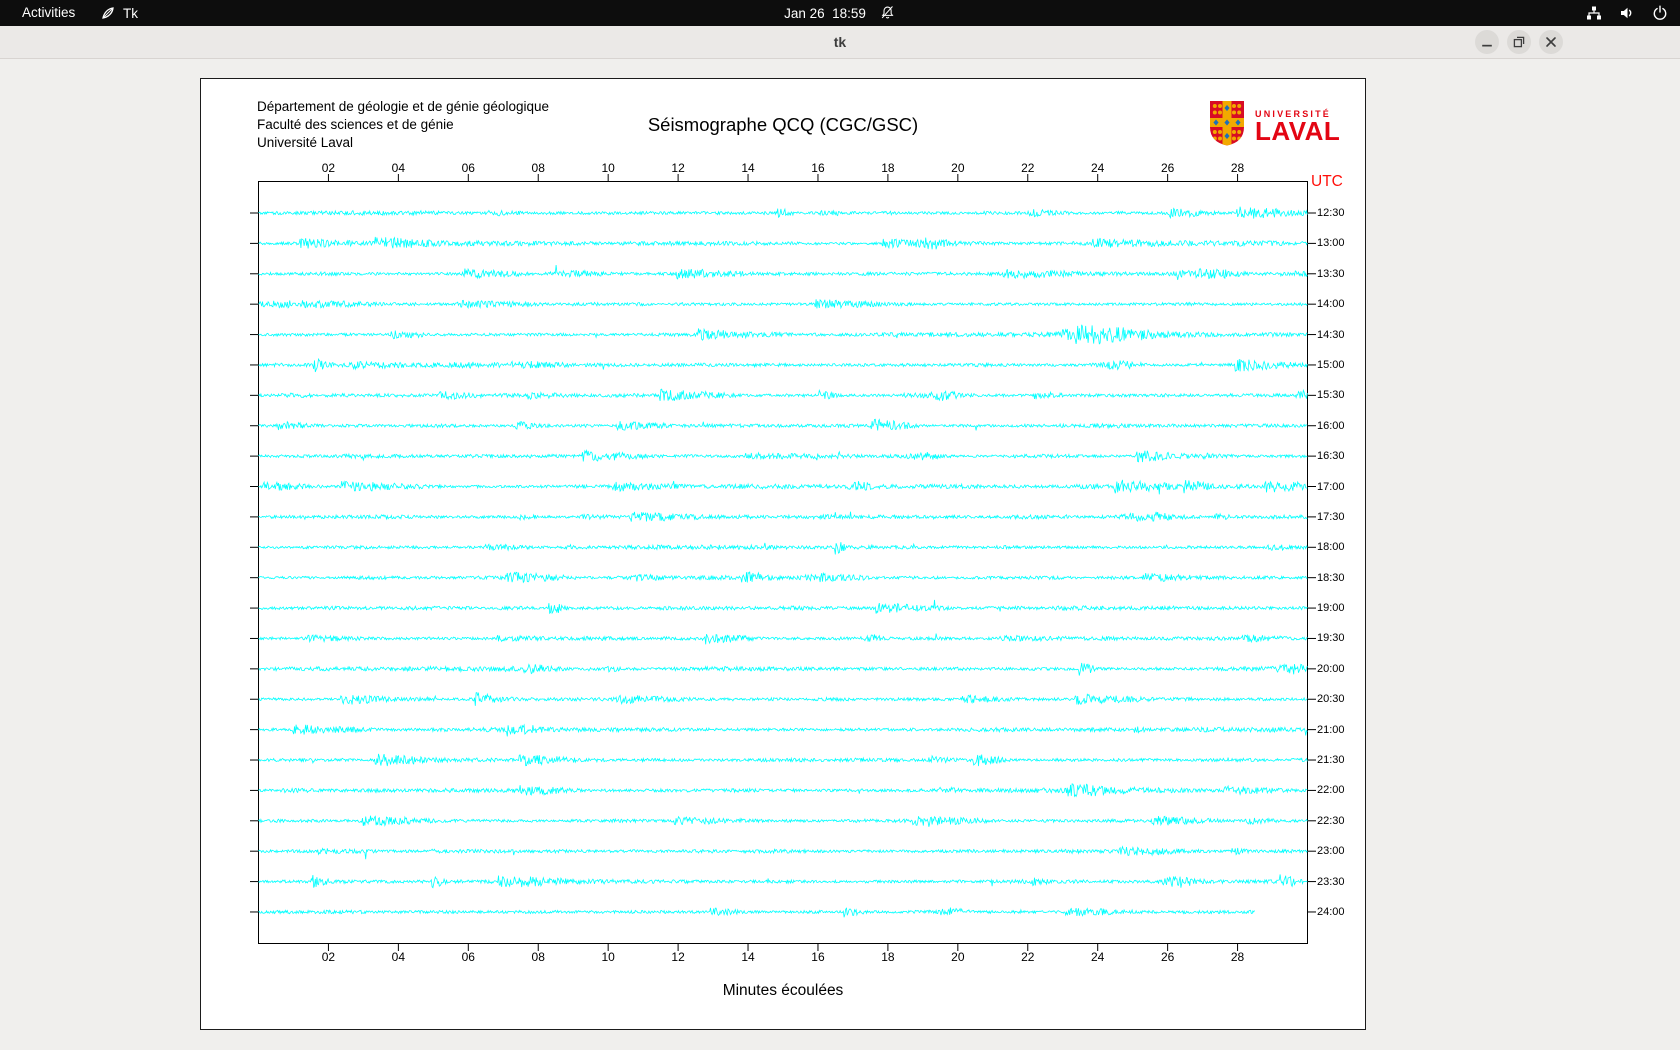 The image size is (1680, 1050). I want to click on volume-icon, so click(1627, 13).